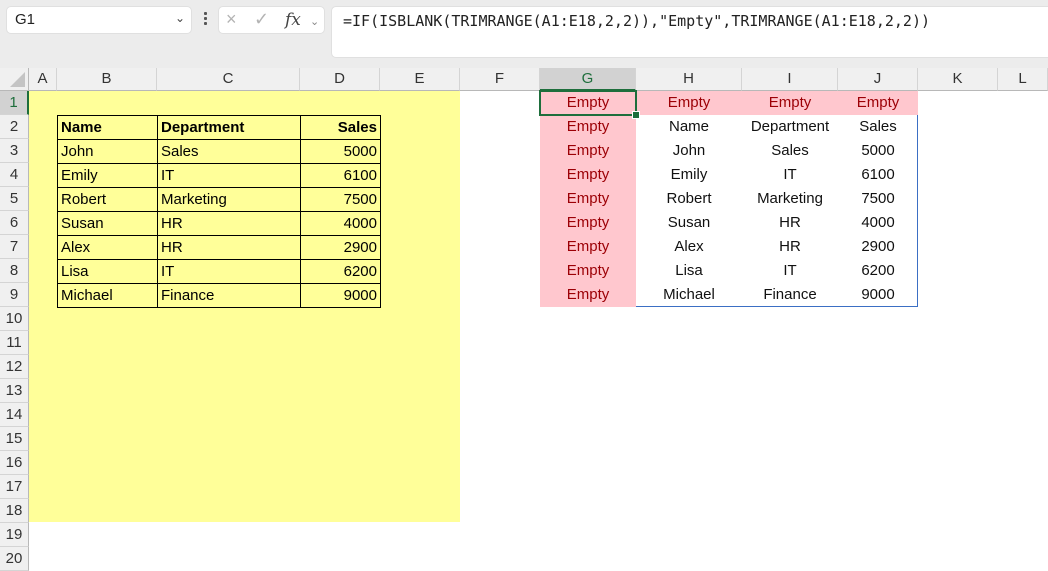 The height and width of the screenshot is (571, 1048). I want to click on spill-cell: Alex, so click(689, 247).